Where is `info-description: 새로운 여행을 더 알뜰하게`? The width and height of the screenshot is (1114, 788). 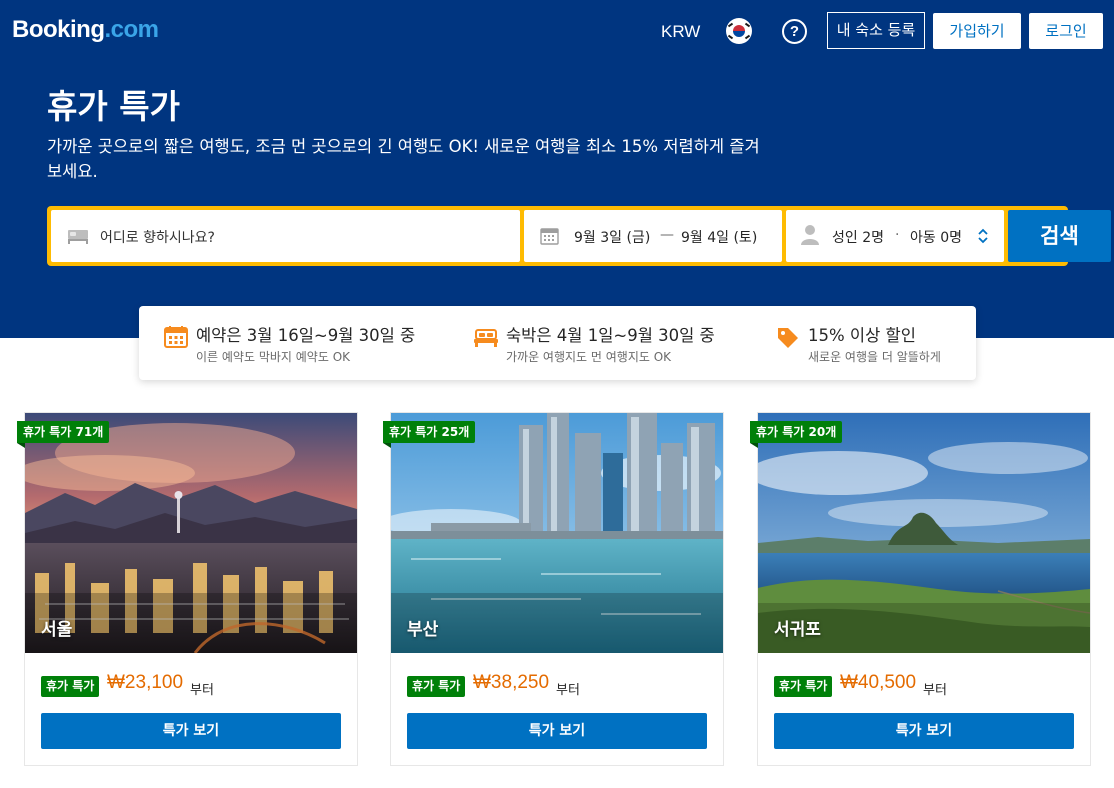 info-description: 새로운 여행을 더 알뜰하게 is located at coordinates (874, 357).